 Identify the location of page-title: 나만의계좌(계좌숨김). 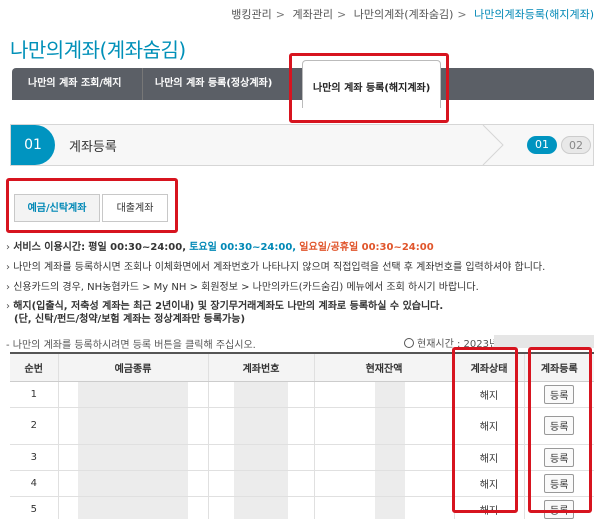
(98, 50).